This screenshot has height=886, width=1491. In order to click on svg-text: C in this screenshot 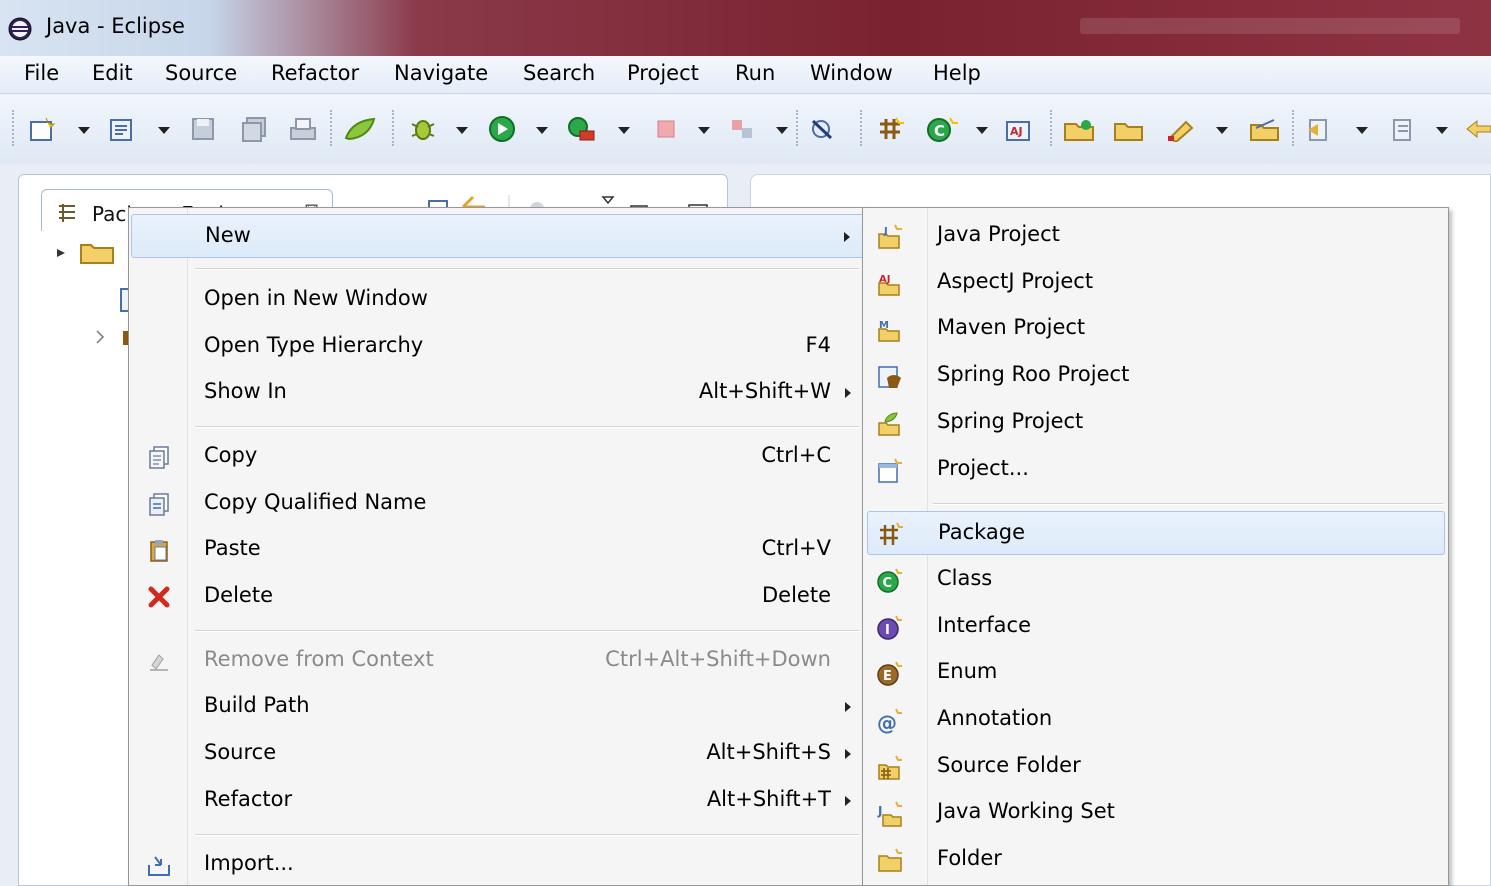, I will do `click(939, 131)`.